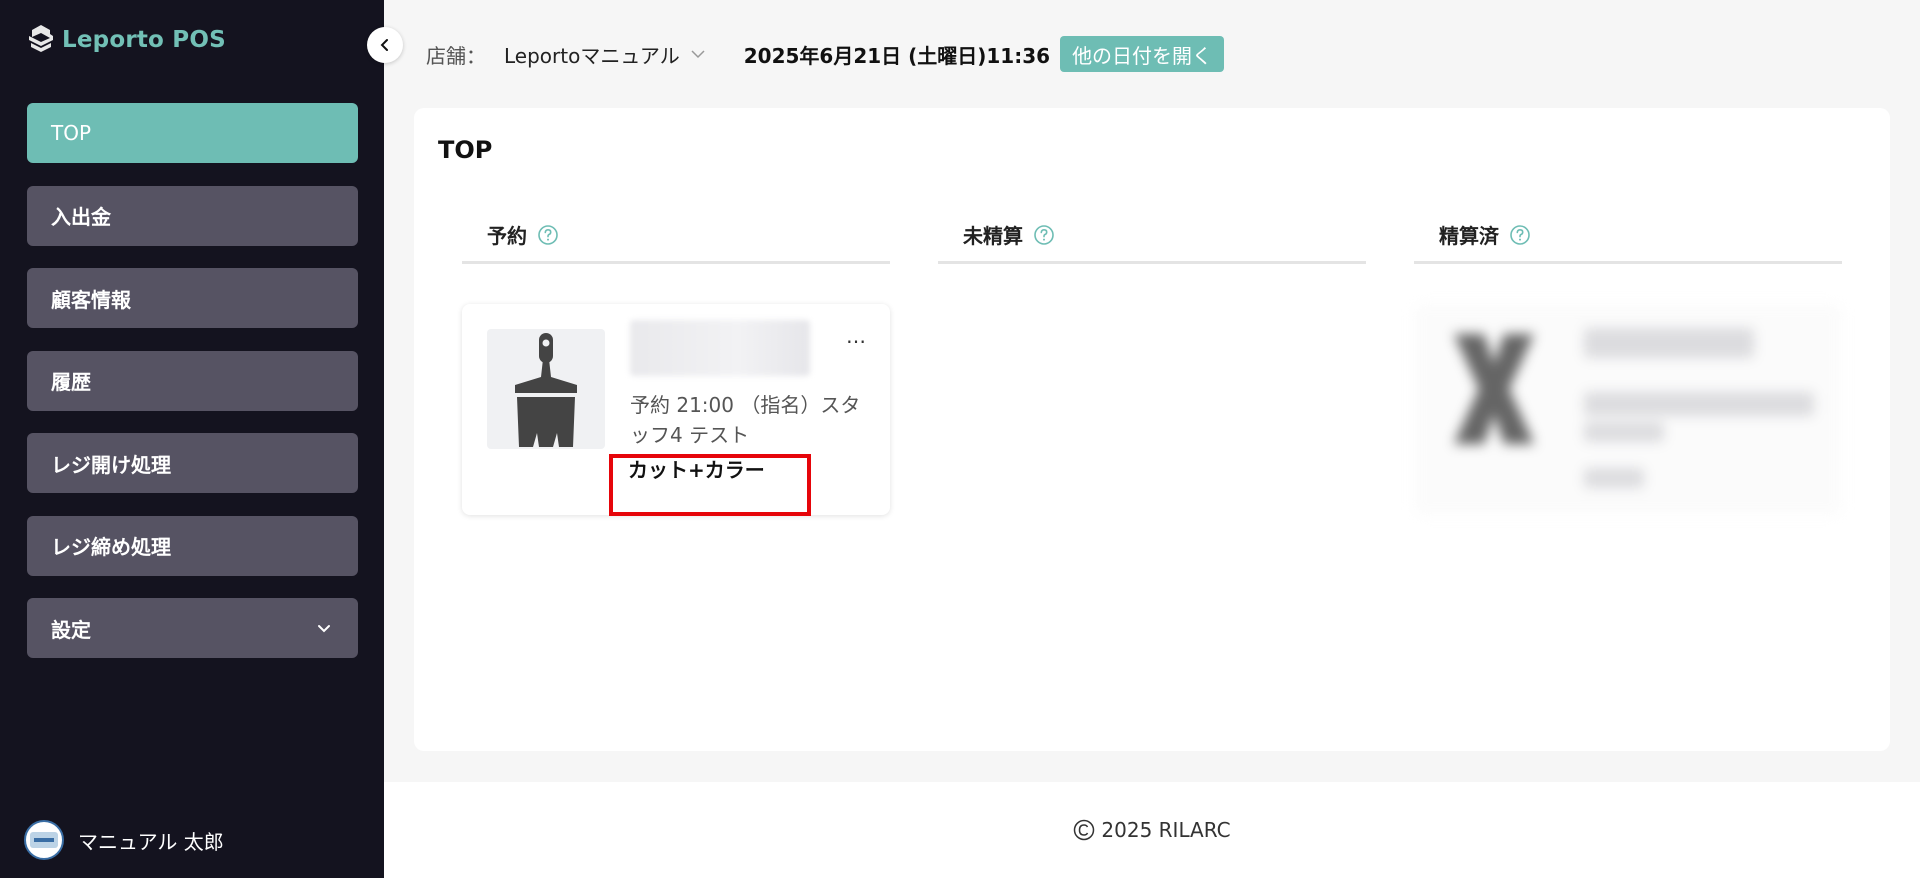  What do you see at coordinates (1084, 830) in the screenshot?
I see `copyright-icon` at bounding box center [1084, 830].